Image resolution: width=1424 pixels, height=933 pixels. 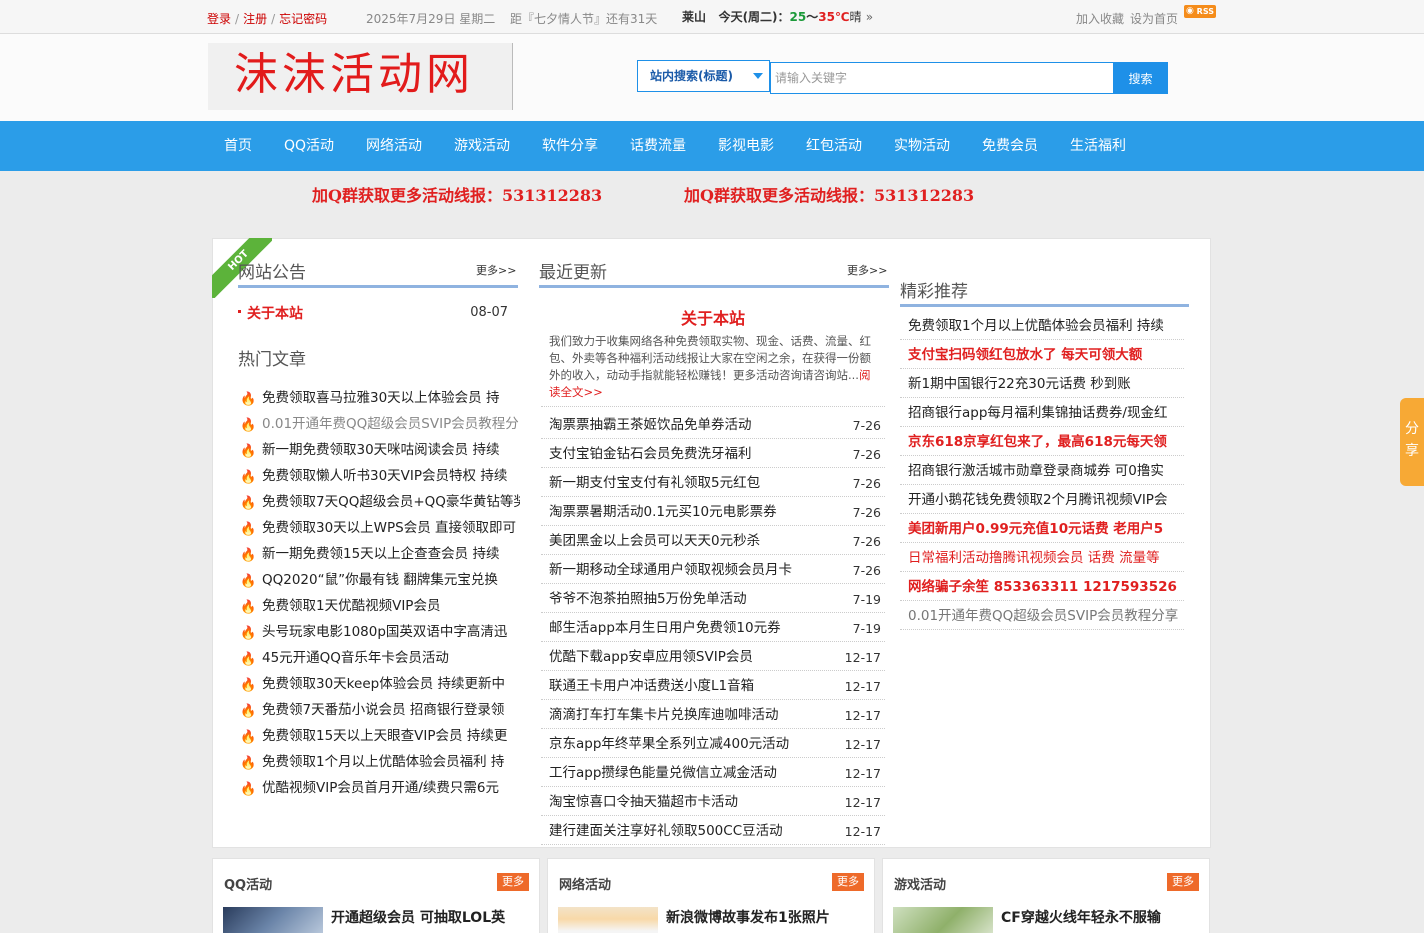 I want to click on search-input, so click(x=942, y=78).